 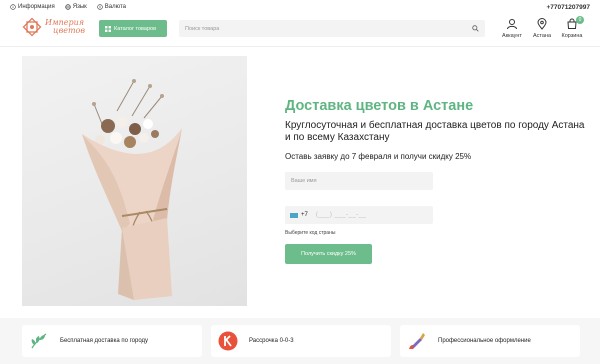 I want to click on location-pin-icon, so click(x=542, y=24).